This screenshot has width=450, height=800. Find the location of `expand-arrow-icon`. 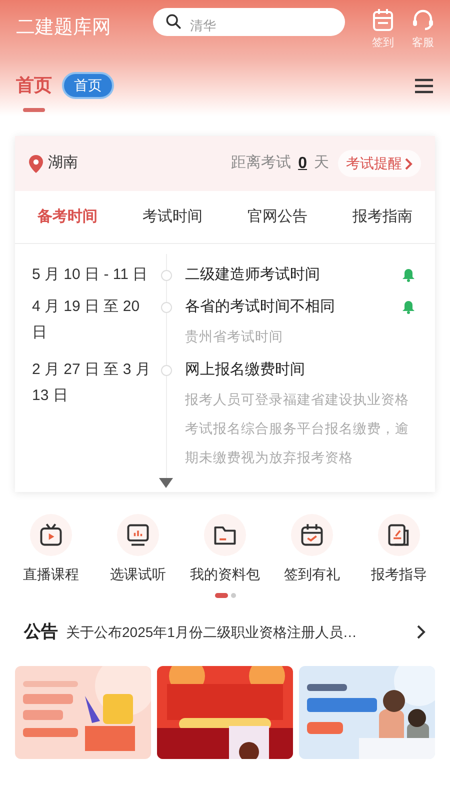

expand-arrow-icon is located at coordinates (166, 483).